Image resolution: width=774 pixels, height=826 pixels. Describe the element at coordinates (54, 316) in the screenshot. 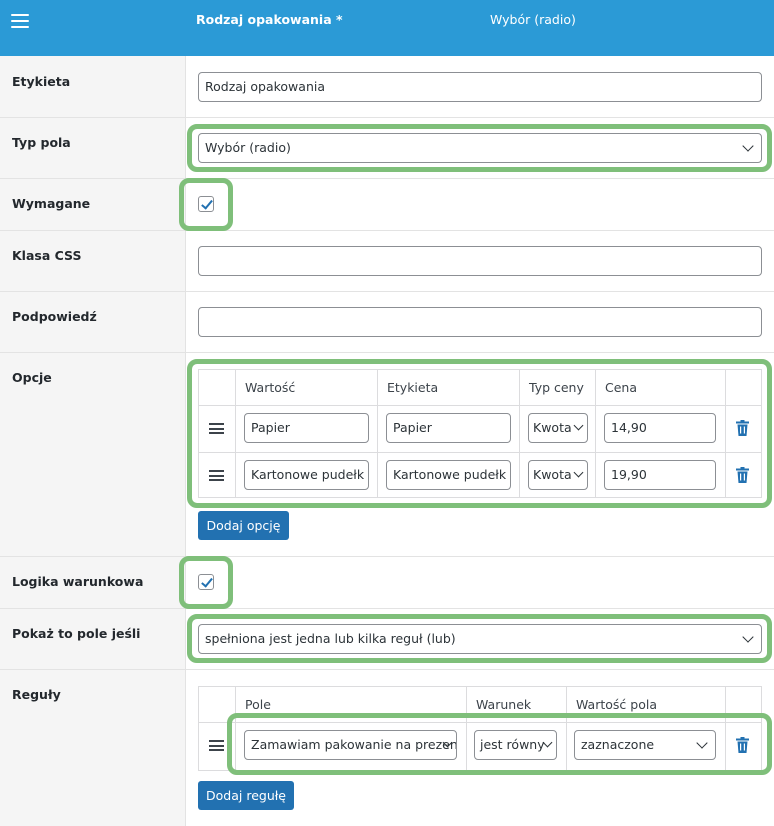

I see `label-podpowiedz: Podpowiedź` at that location.